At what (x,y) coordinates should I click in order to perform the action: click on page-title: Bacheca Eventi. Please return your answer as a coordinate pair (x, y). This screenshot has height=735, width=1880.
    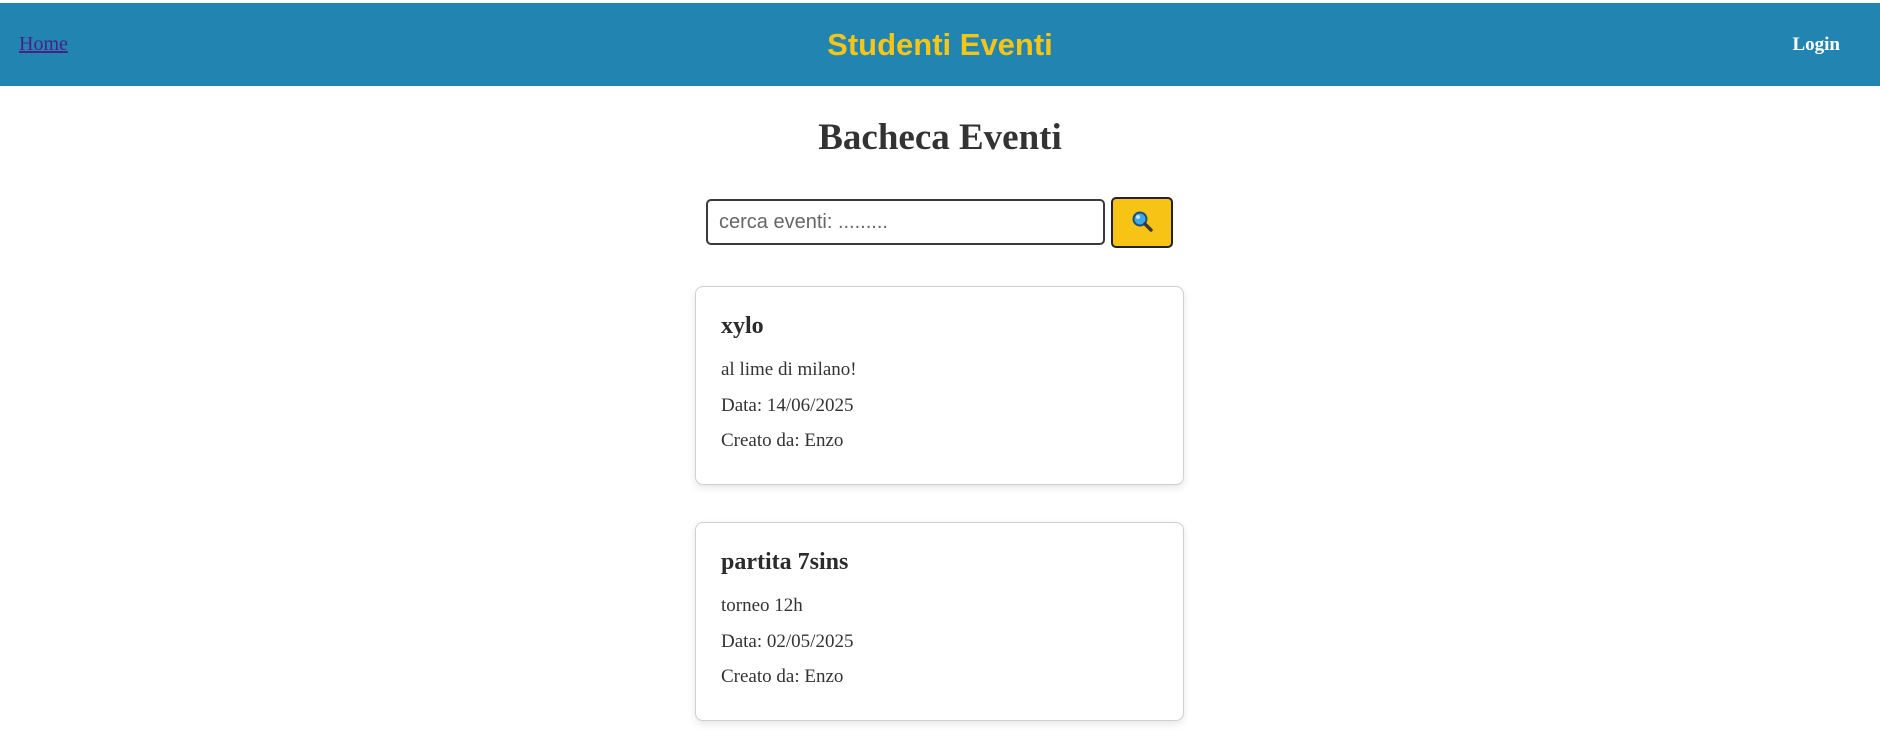
    Looking at the image, I should click on (940, 137).